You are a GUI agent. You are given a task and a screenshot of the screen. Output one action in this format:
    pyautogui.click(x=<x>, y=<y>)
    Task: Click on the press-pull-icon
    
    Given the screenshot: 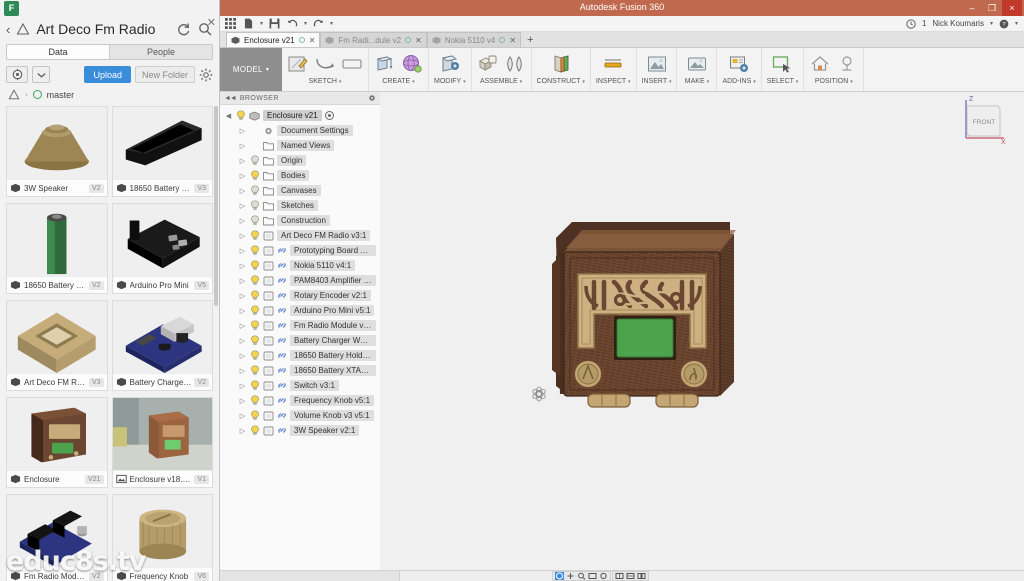 What is the action you would take?
    pyautogui.click(x=450, y=64)
    